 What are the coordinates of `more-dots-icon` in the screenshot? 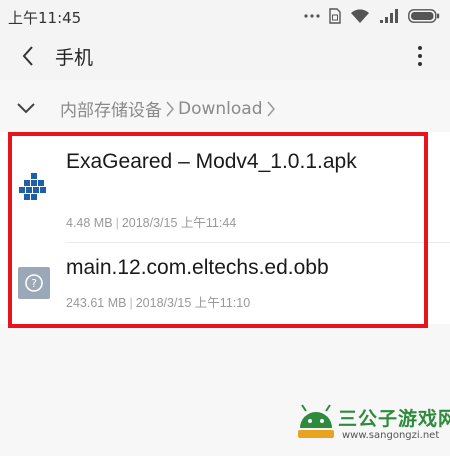 It's located at (312, 16).